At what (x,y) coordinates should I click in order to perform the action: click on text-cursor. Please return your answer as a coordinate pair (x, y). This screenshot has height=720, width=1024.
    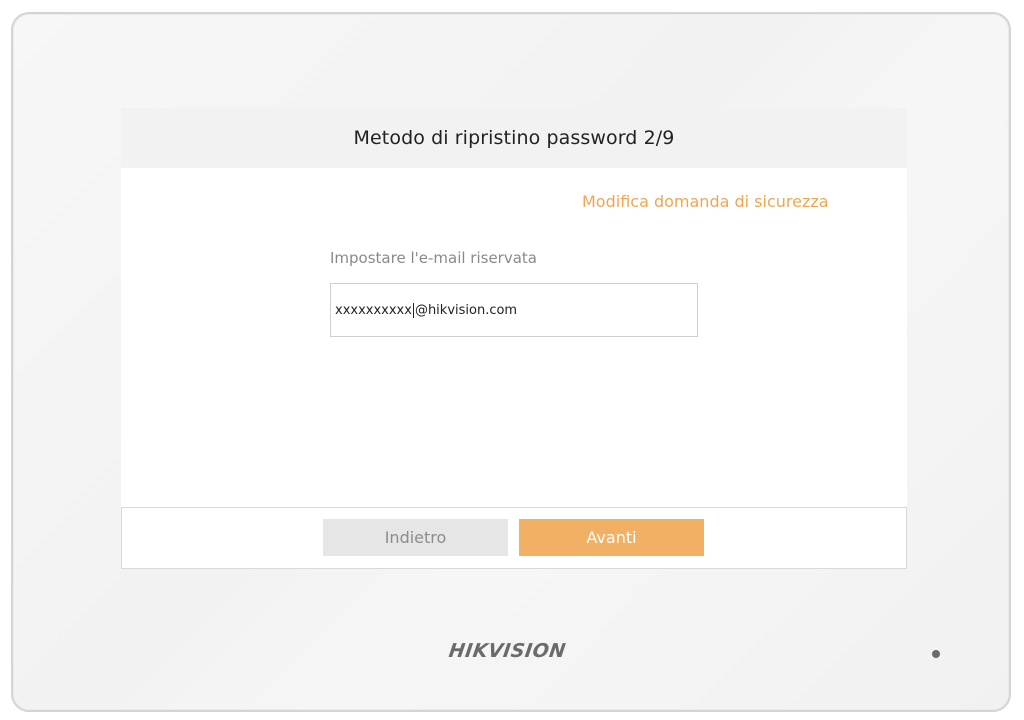
    Looking at the image, I should click on (413, 310).